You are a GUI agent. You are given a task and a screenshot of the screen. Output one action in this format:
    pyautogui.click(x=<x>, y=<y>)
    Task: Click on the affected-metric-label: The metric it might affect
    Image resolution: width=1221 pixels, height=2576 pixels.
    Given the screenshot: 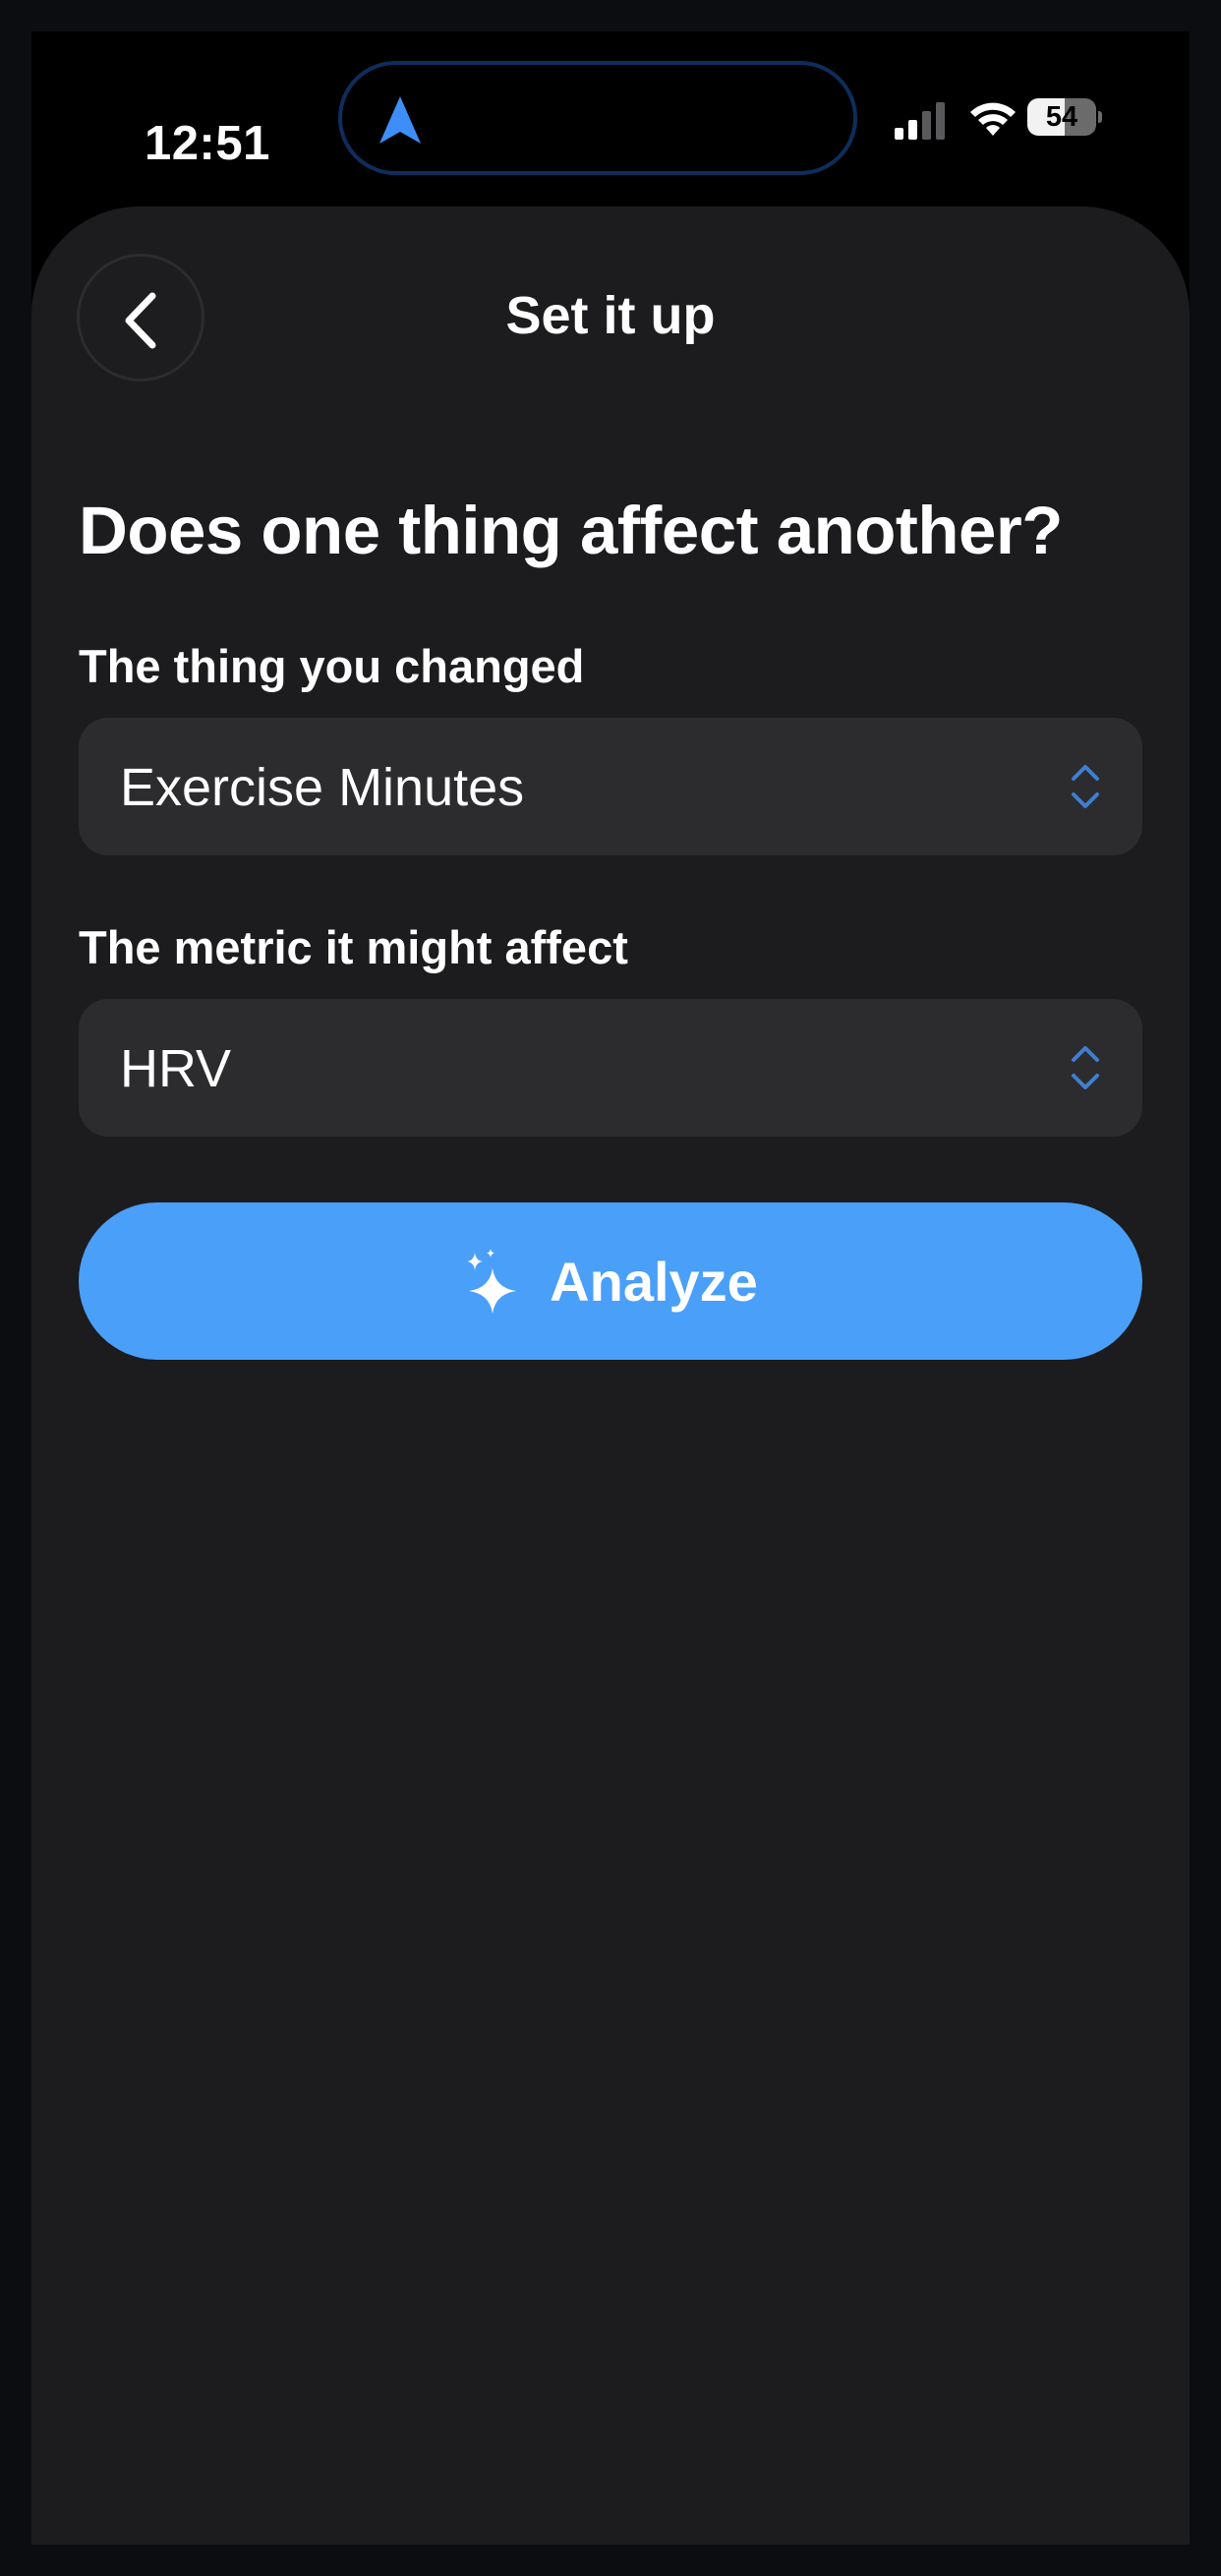 What is the action you would take?
    pyautogui.click(x=354, y=947)
    